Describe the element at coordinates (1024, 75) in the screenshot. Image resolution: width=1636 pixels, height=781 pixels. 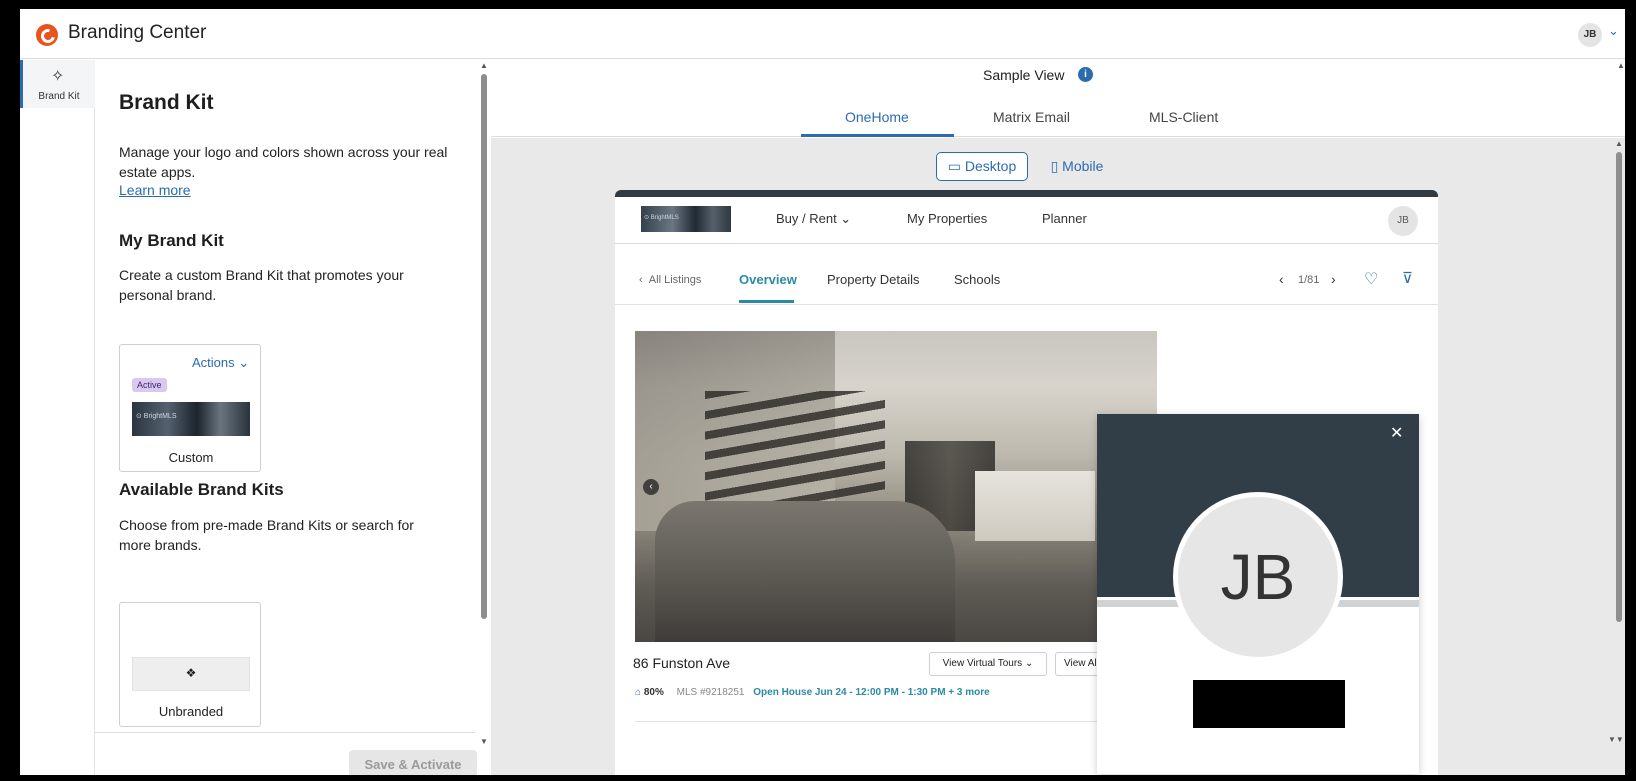
I see `sample-view-label: Sample View` at that location.